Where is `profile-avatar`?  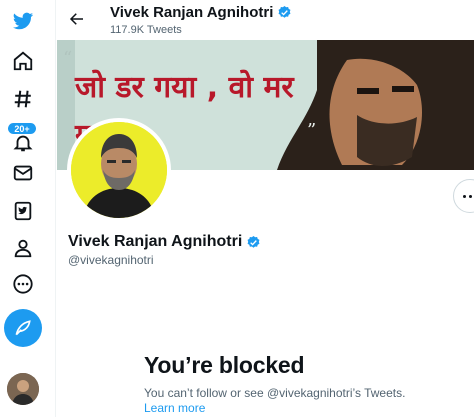 profile-avatar is located at coordinates (119, 170).